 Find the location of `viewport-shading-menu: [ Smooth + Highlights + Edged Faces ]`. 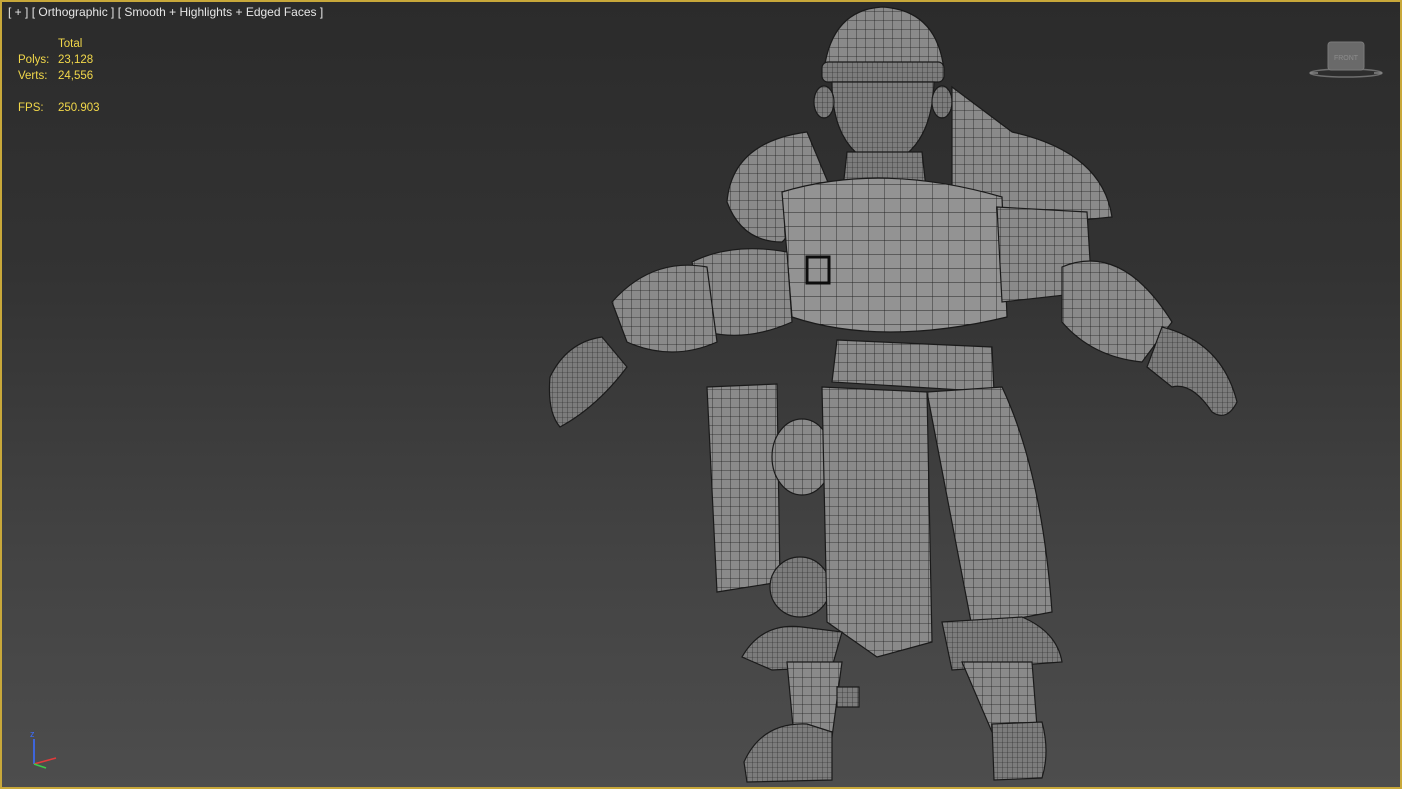

viewport-shading-menu: [ Smooth + Highlights + Edged Faces ] is located at coordinates (220, 12).